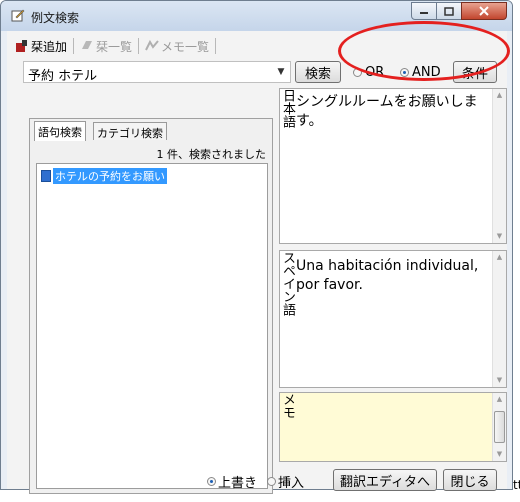 The width and height of the screenshot is (520, 502). I want to click on memo-list-button: メモ一覧, so click(177, 46).